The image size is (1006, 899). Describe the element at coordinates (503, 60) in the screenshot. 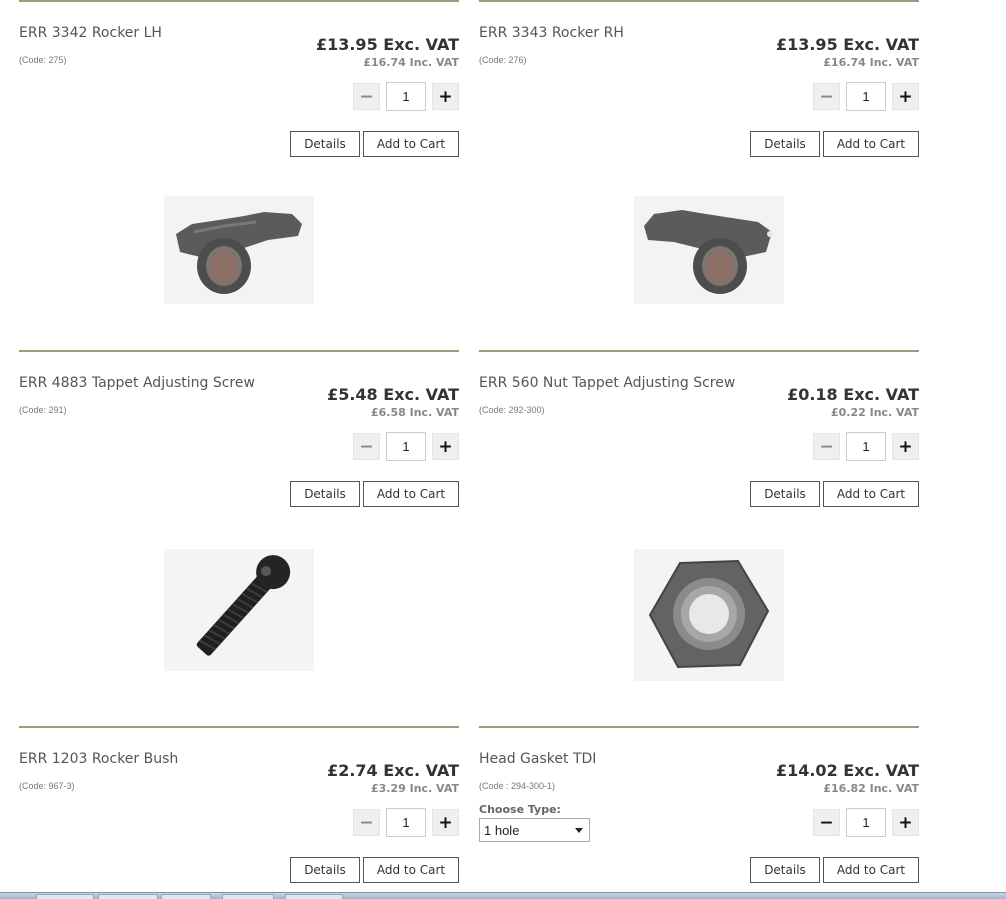

I see `product-code: (Code: 276)` at that location.